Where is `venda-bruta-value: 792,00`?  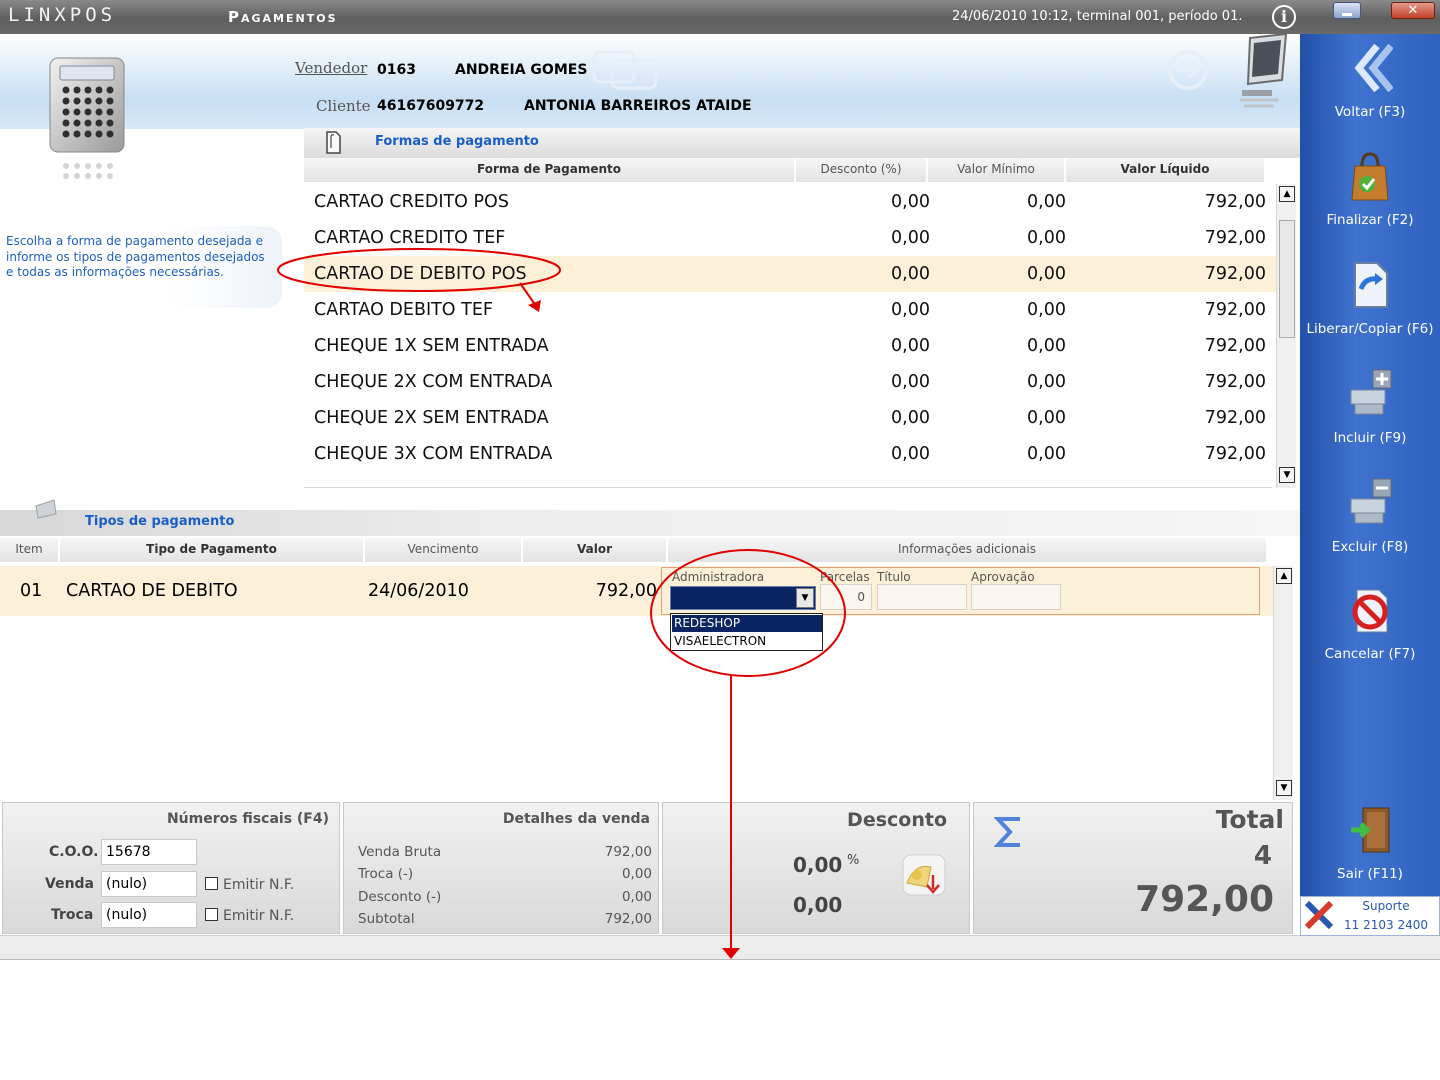 venda-bruta-value: 792,00 is located at coordinates (628, 852).